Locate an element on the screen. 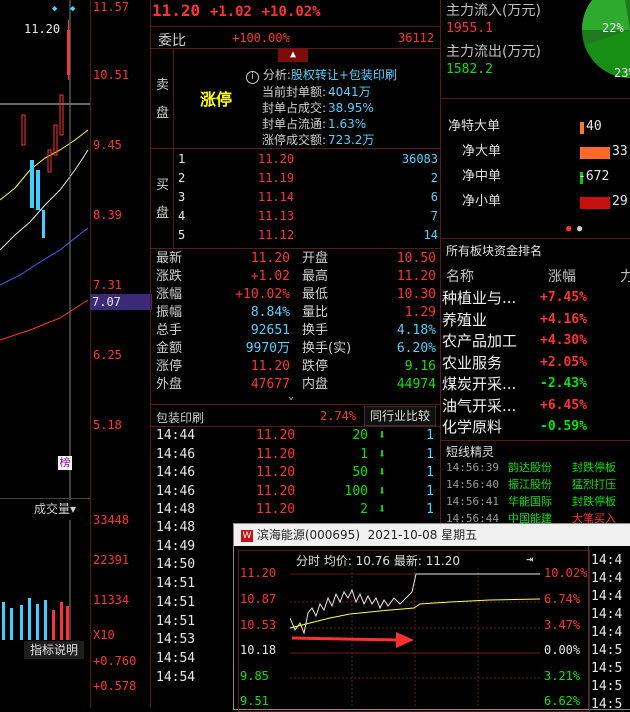 The image size is (630, 712). inflow-value: 1955.1 is located at coordinates (469, 28).